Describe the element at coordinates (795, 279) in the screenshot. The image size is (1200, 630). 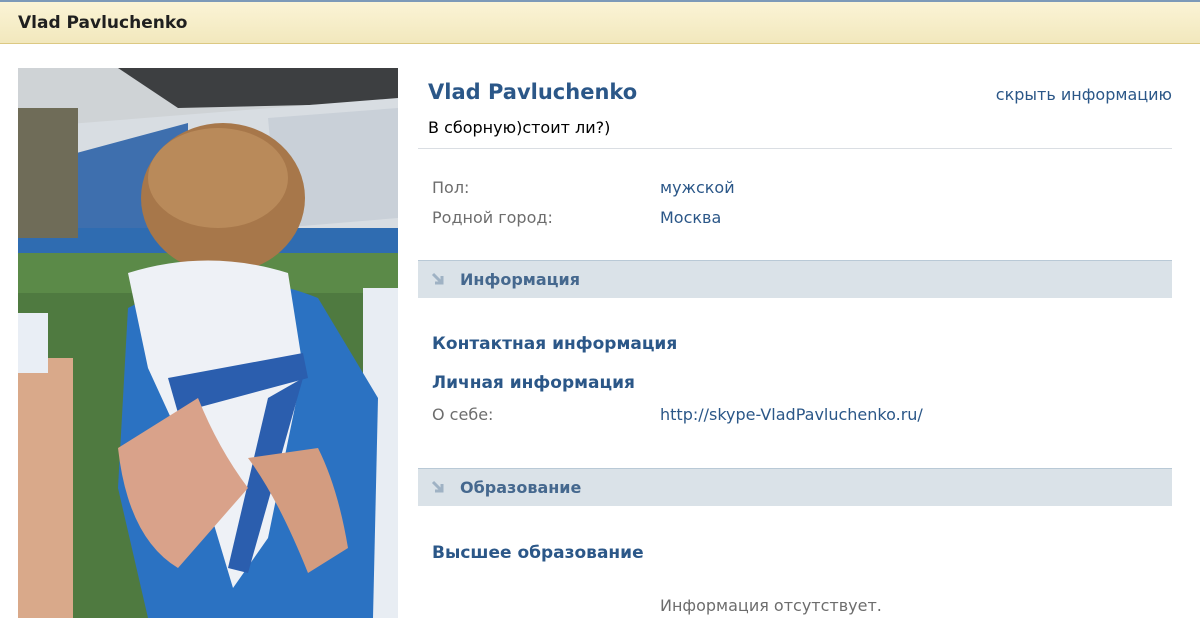
I see `section-info-header: Информация` at that location.